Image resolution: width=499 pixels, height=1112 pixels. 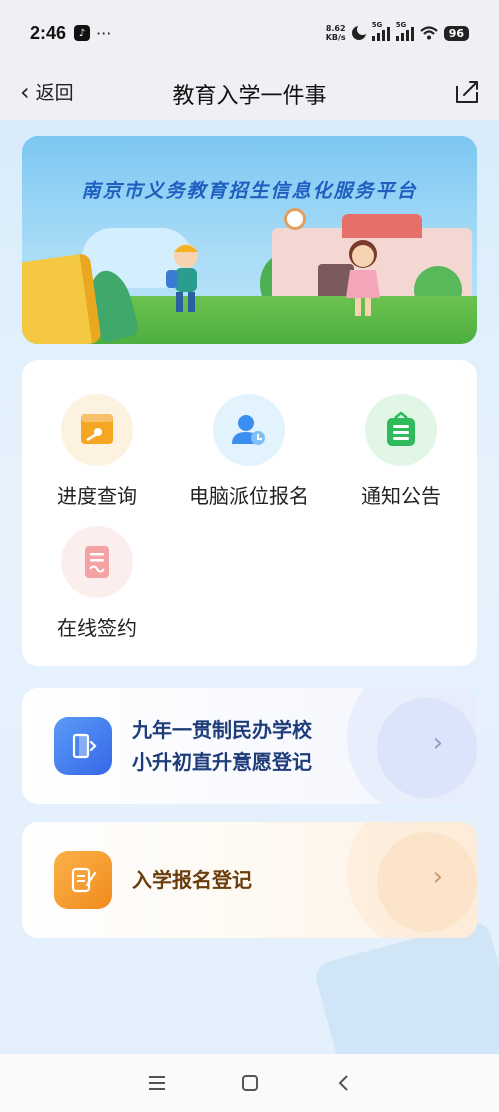 What do you see at coordinates (97, 430) in the screenshot?
I see `progress-query-icon` at bounding box center [97, 430].